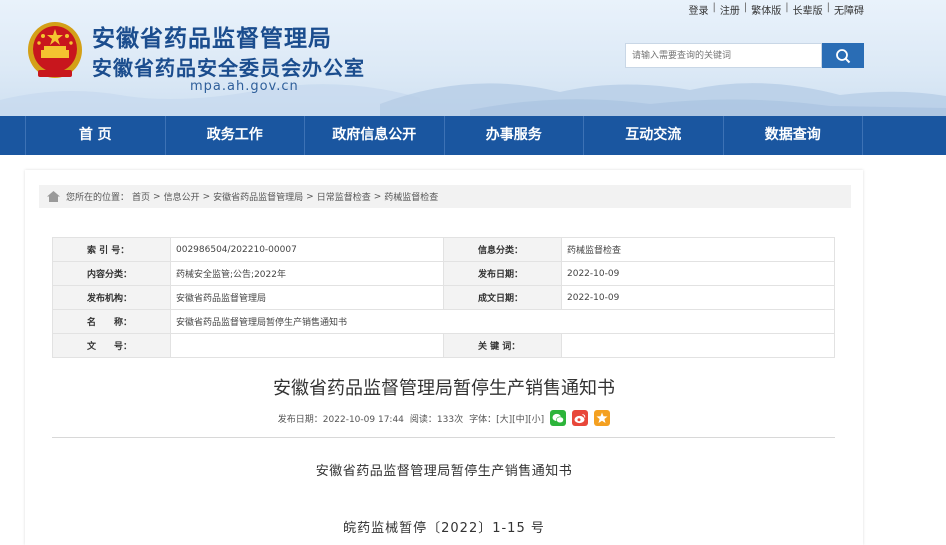 This screenshot has height=545, width=946. I want to click on nav-item-interaction: 互动交流, so click(653, 135).